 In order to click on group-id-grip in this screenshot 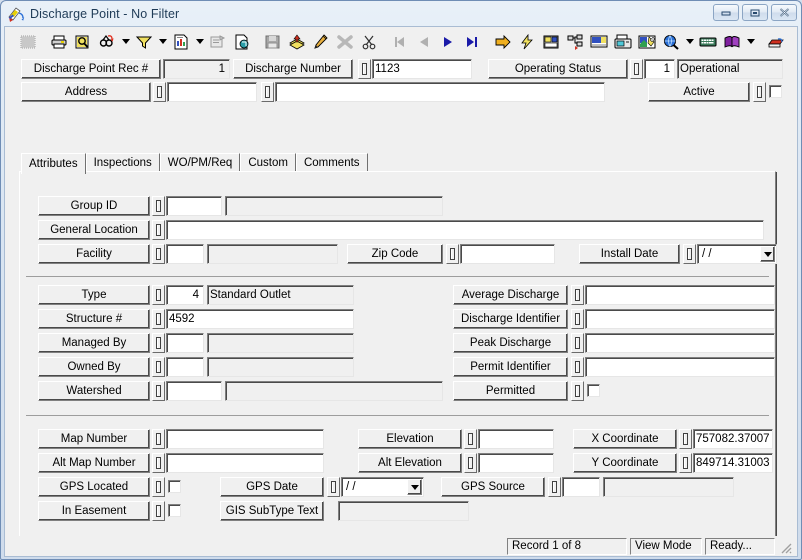, I will do `click(158, 206)`.